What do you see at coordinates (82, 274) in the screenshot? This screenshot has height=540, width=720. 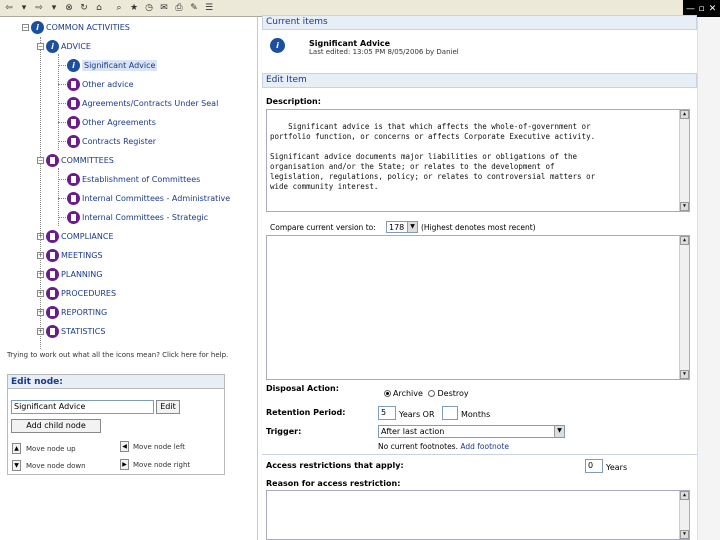 I see `tree-node-label: PLANNING` at bounding box center [82, 274].